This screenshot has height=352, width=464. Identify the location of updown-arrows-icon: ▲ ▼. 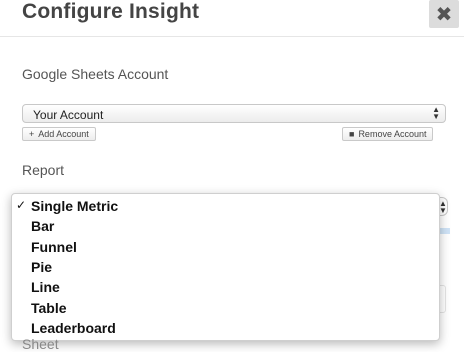
(436, 113).